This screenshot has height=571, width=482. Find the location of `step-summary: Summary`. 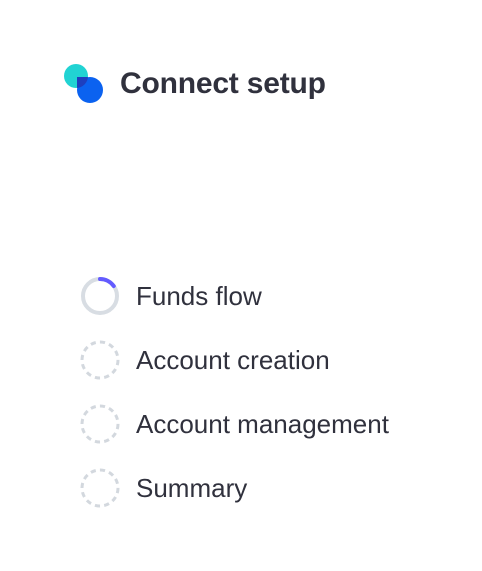

step-summary: Summary is located at coordinates (234, 488).